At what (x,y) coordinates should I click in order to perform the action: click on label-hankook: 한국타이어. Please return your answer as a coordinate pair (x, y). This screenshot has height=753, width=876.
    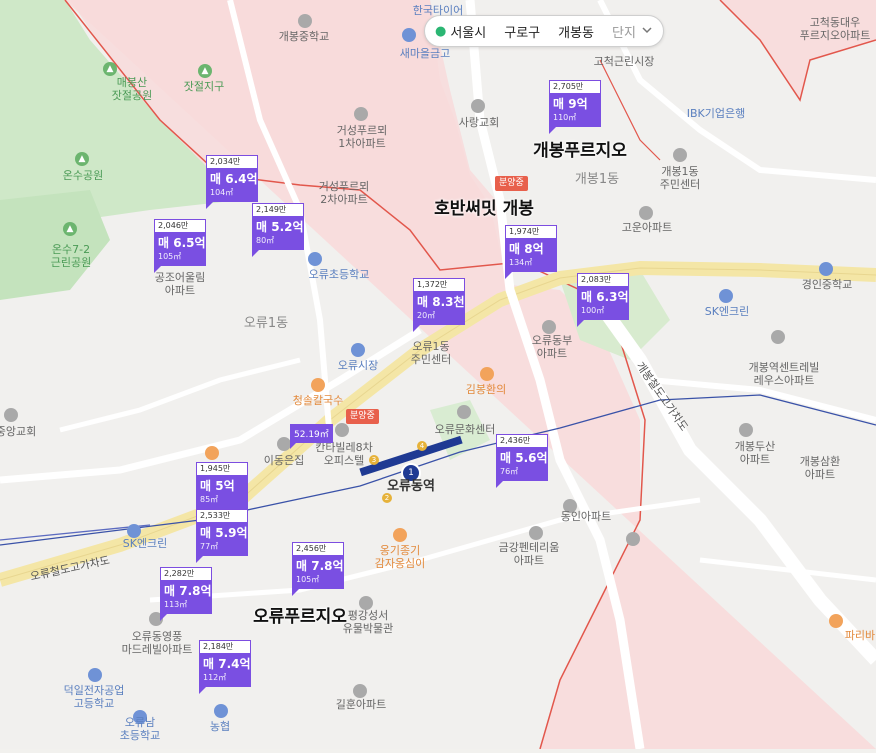
    Looking at the image, I should click on (438, 10).